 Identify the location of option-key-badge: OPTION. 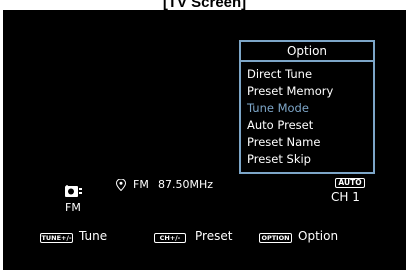
(275, 238).